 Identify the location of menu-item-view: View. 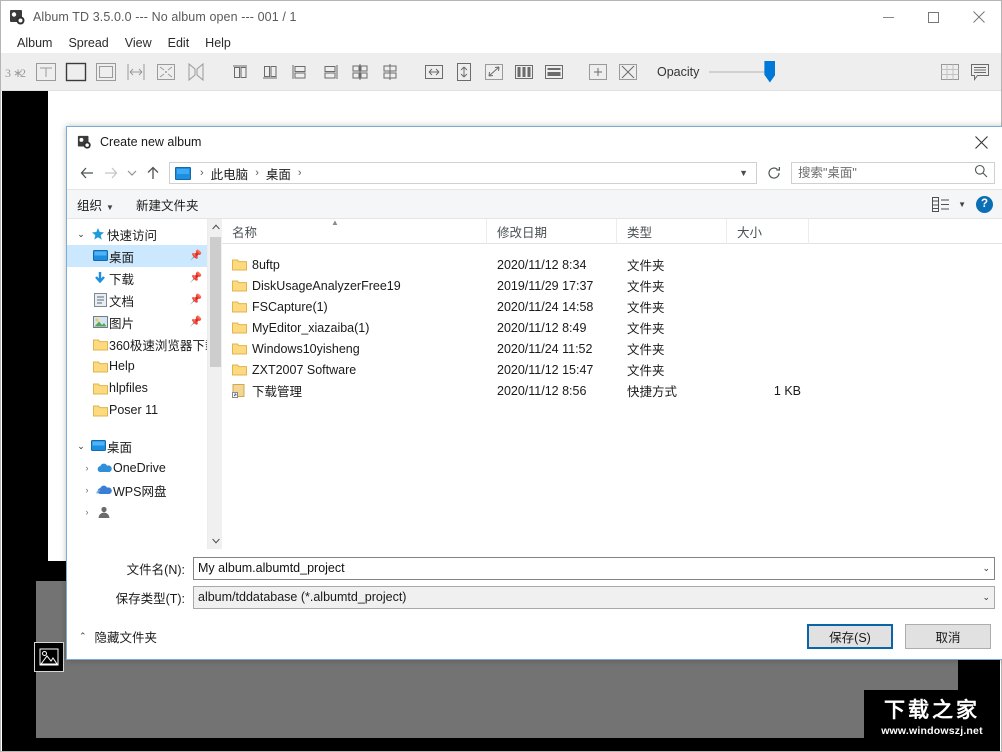
(138, 43).